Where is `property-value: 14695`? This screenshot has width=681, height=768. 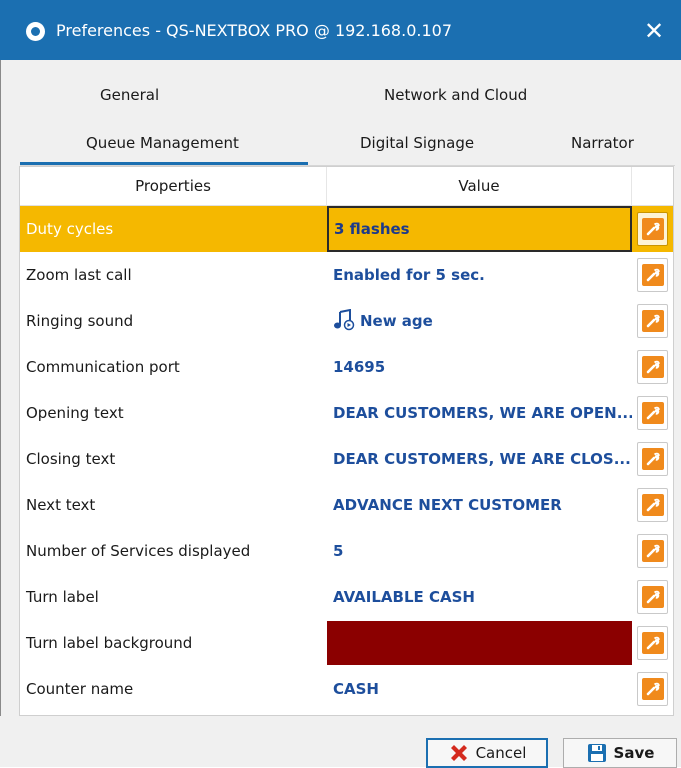 property-value: 14695 is located at coordinates (479, 367).